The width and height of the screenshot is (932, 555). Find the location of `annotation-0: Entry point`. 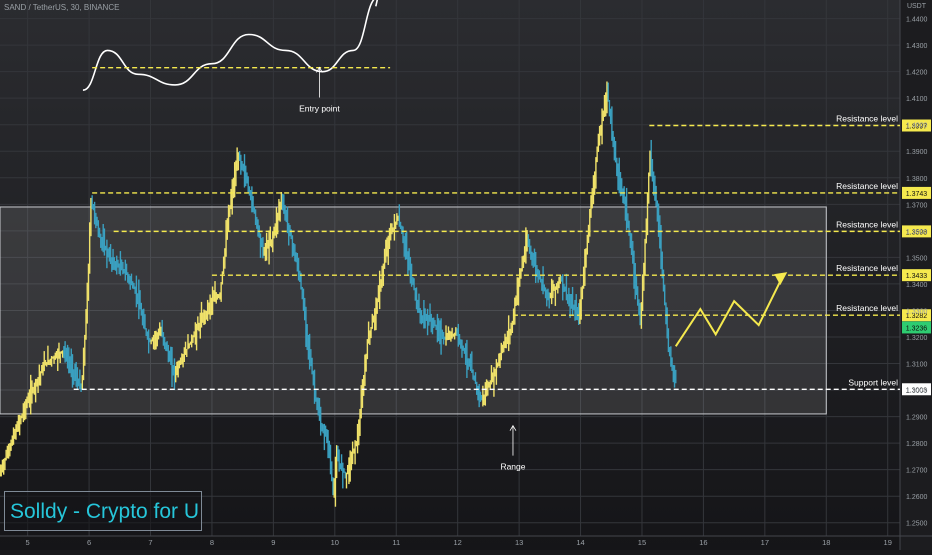

annotation-0: Entry point is located at coordinates (319, 108).